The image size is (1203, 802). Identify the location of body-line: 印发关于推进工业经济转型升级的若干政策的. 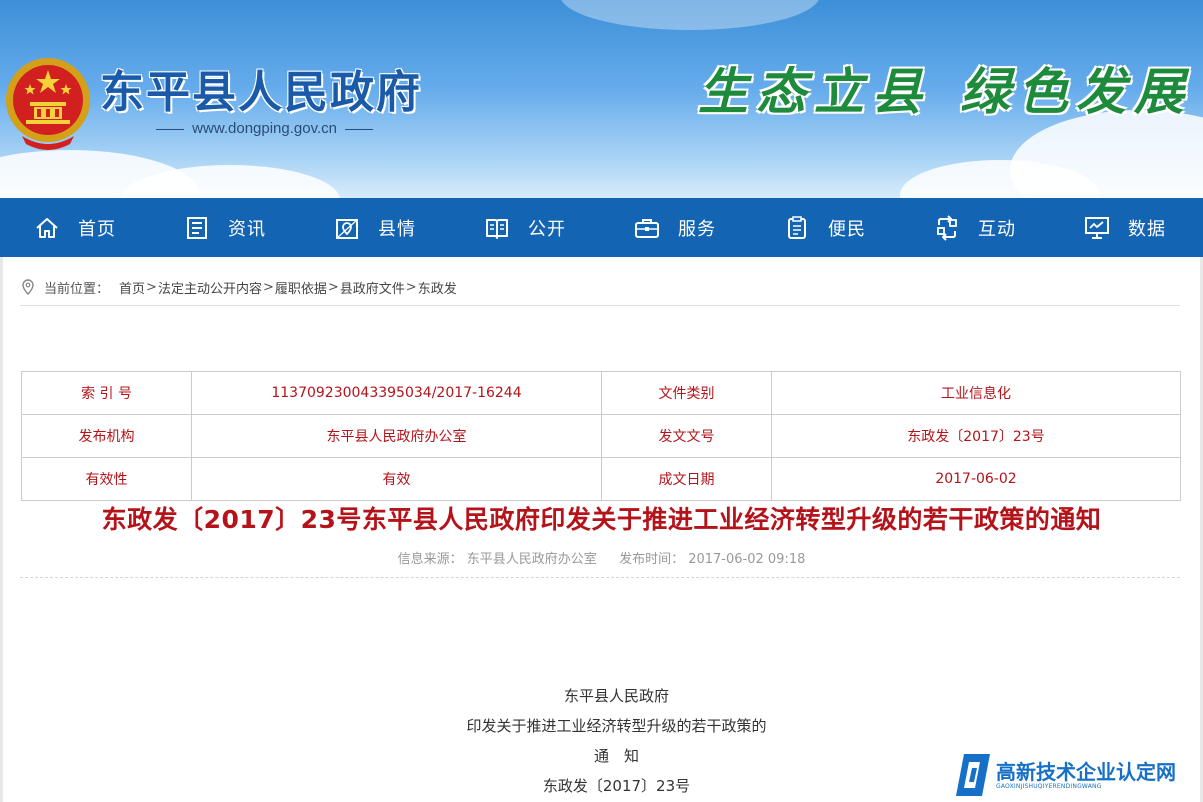
(616, 726).